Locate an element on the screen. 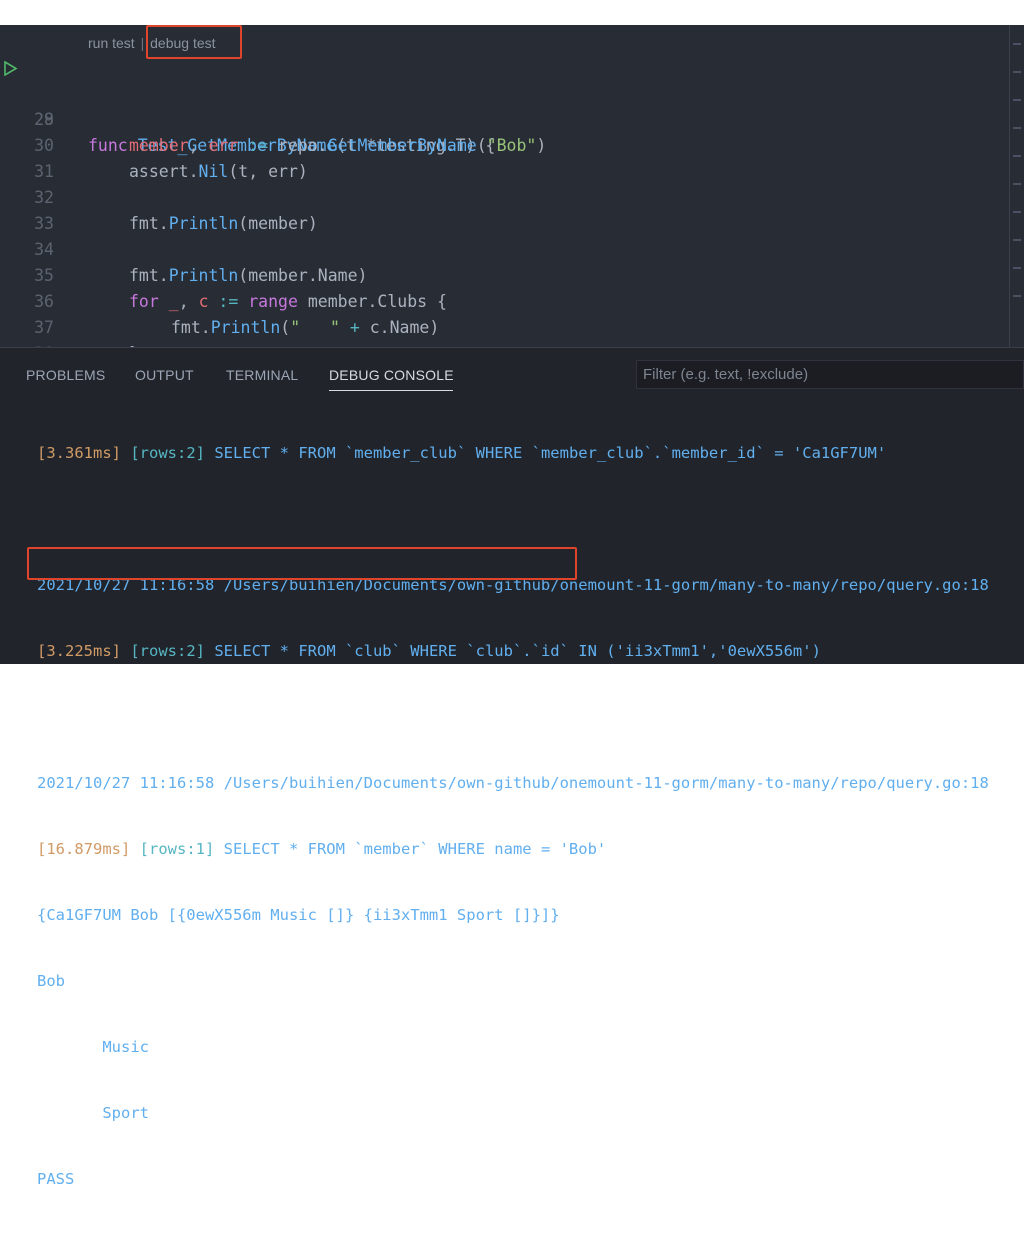  console-line: PASS is located at coordinates (56, 1179).